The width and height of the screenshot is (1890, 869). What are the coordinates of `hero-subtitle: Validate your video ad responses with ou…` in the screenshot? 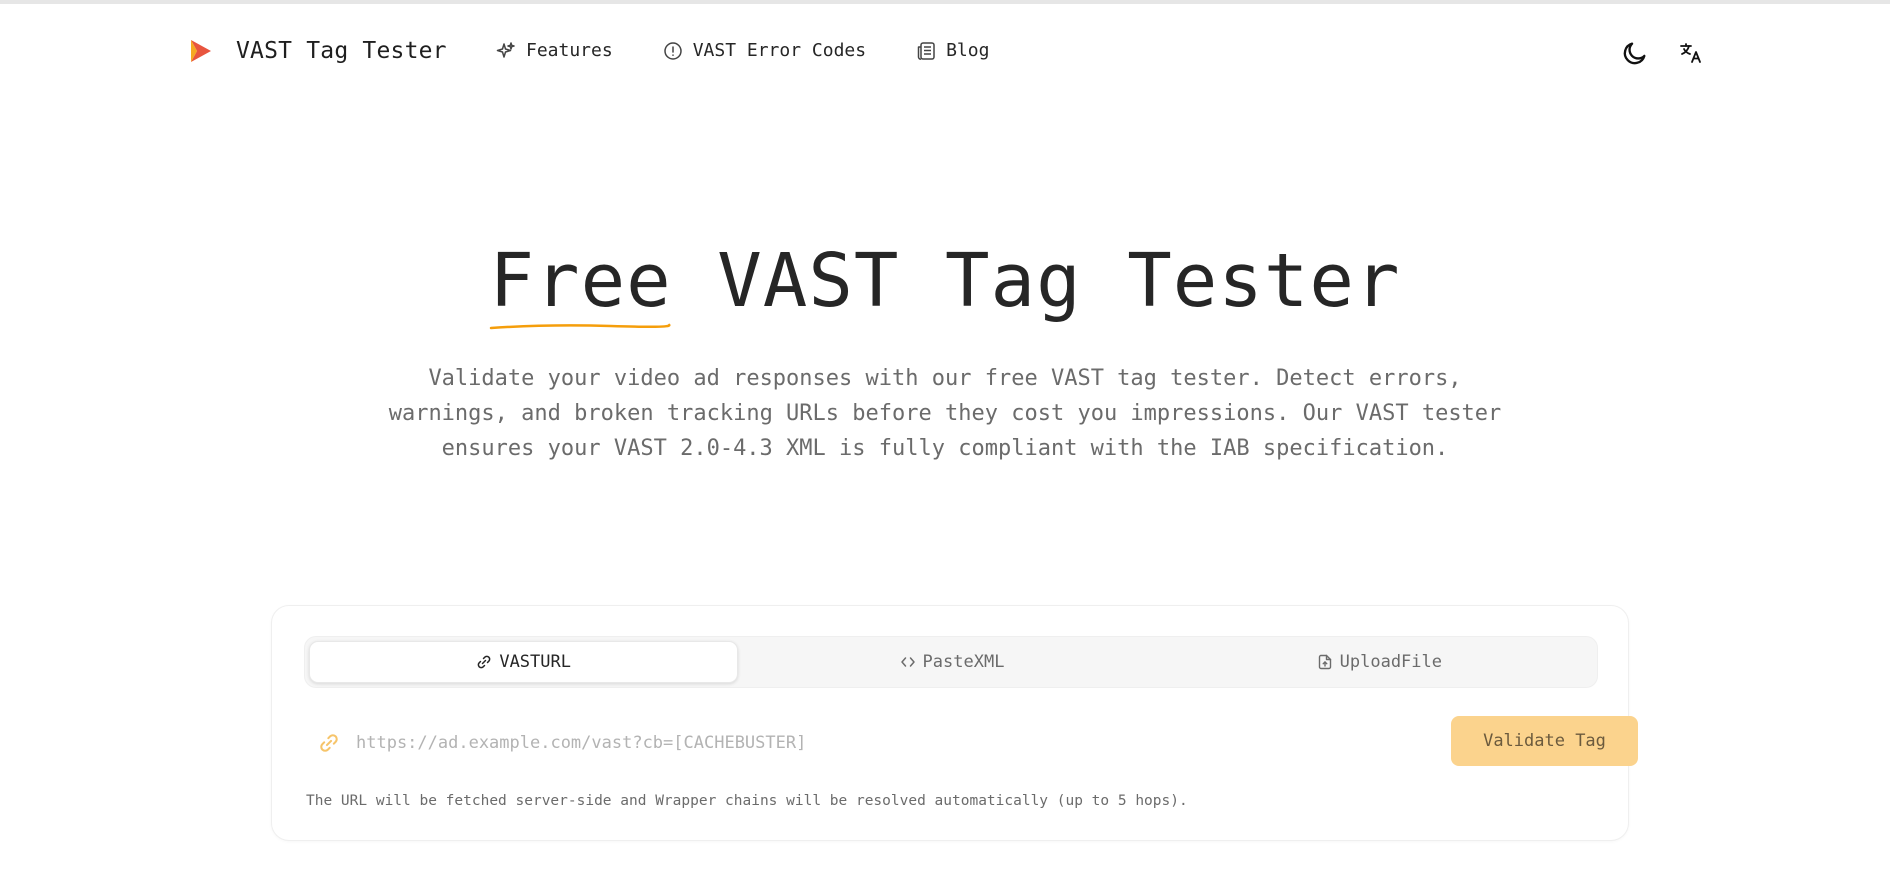 It's located at (945, 413).